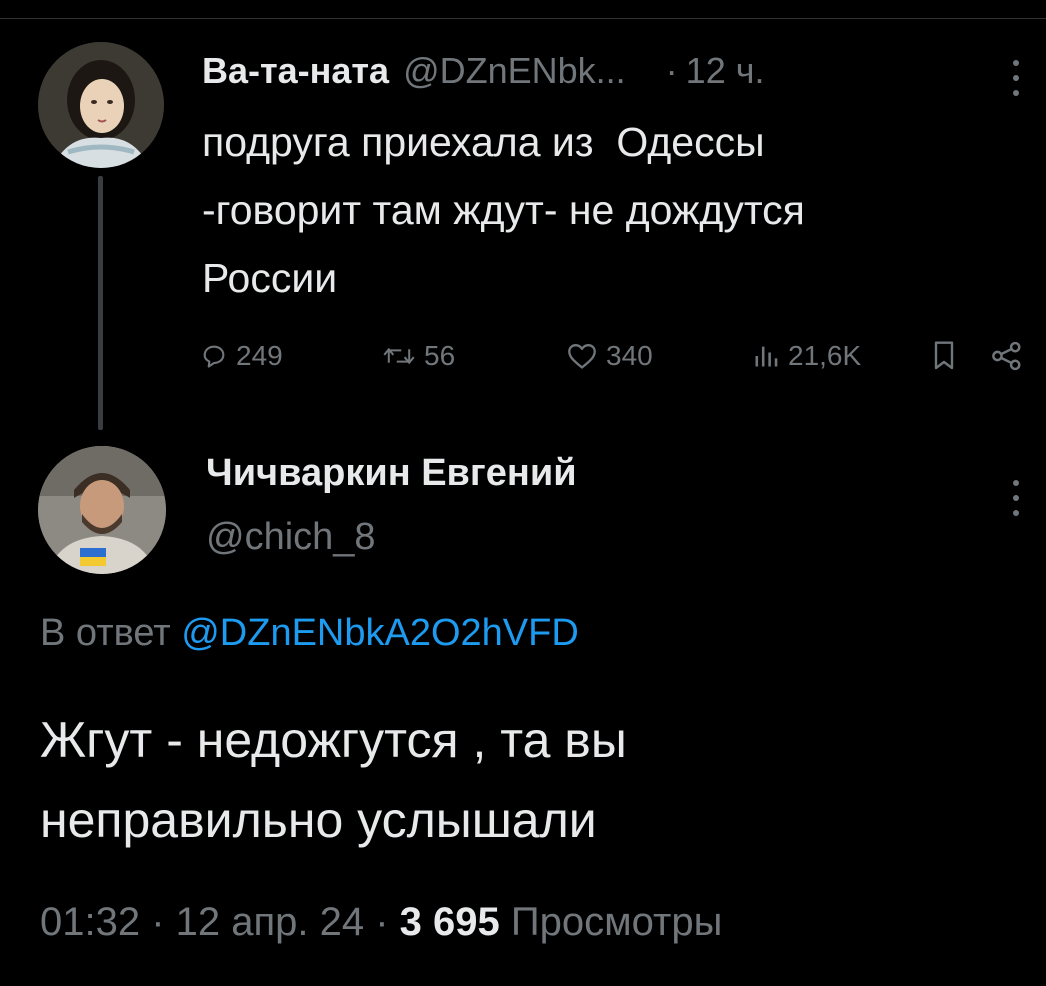 The image size is (1046, 986). What do you see at coordinates (523, 18) in the screenshot?
I see `top-divider` at bounding box center [523, 18].